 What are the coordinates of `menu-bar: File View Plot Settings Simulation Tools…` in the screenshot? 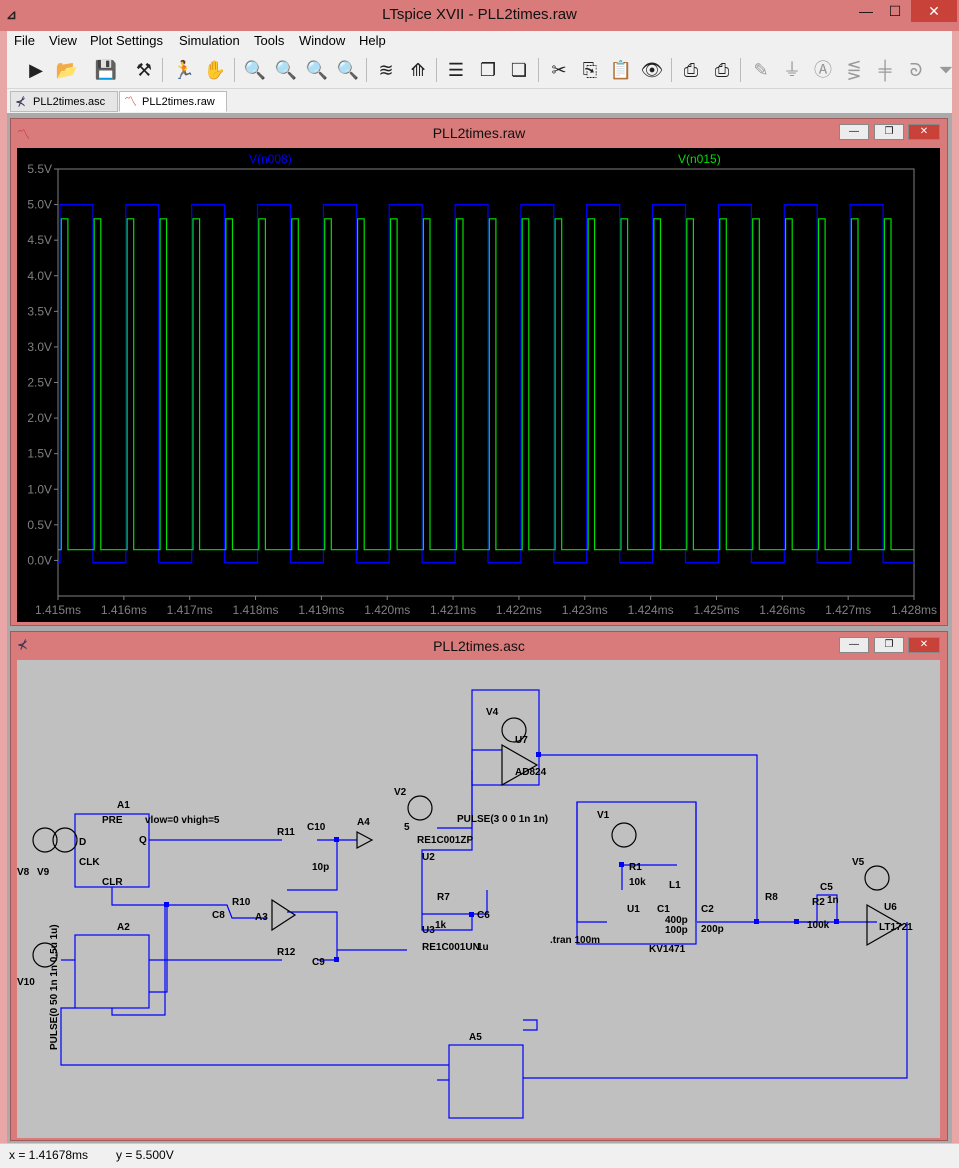 It's located at (479, 41).